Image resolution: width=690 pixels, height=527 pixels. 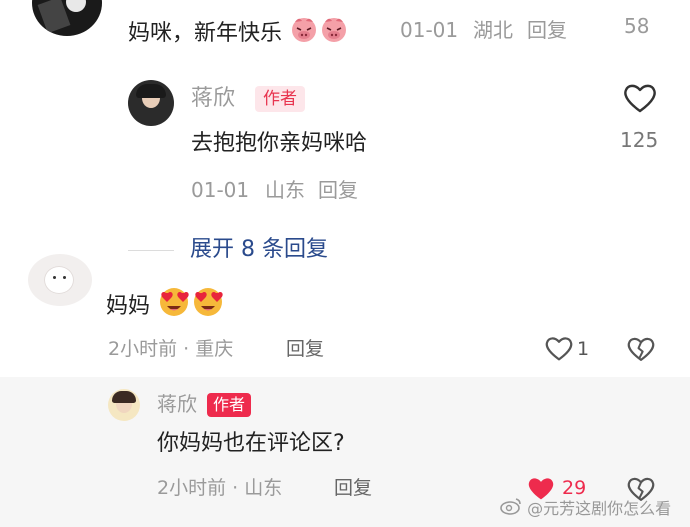 I want to click on author-reply-date: 01-01, so click(x=220, y=190).